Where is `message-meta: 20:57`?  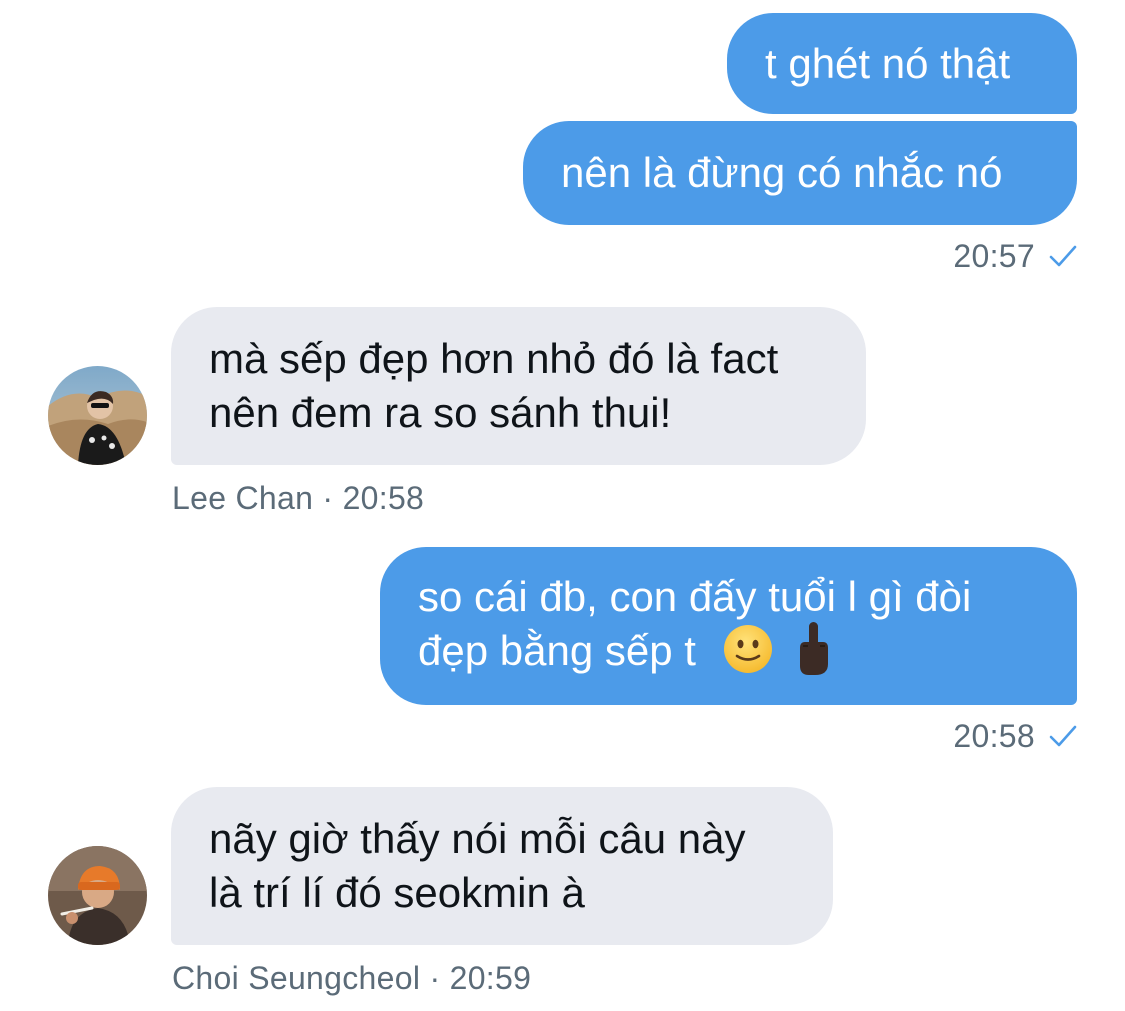 message-meta: 20:57 is located at coordinates (1015, 256).